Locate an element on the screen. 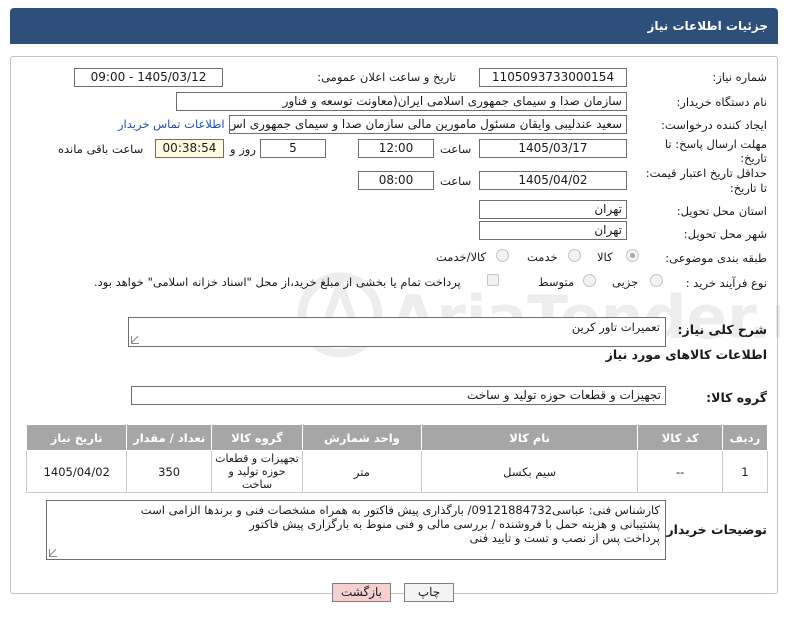  general-description-field: تعمیرات تاور کرین is located at coordinates (397, 332).